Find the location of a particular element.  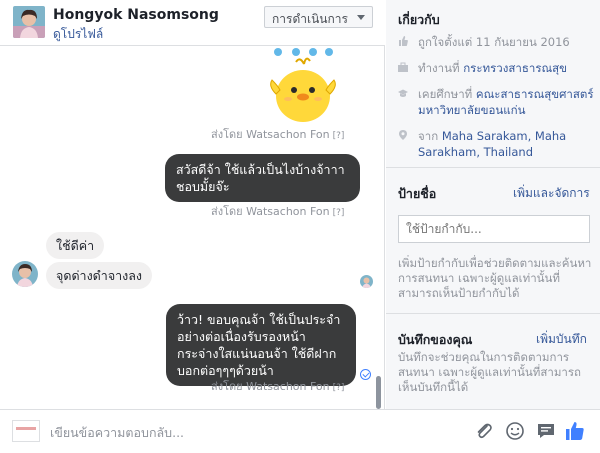

reply-composer is located at coordinates (300, 431).